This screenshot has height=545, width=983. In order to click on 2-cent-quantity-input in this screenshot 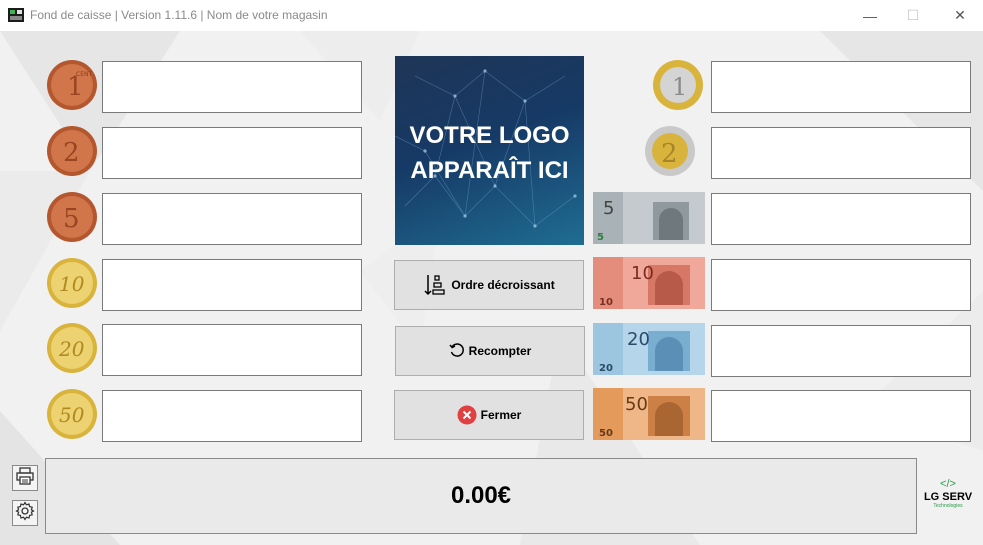, I will do `click(232, 153)`.